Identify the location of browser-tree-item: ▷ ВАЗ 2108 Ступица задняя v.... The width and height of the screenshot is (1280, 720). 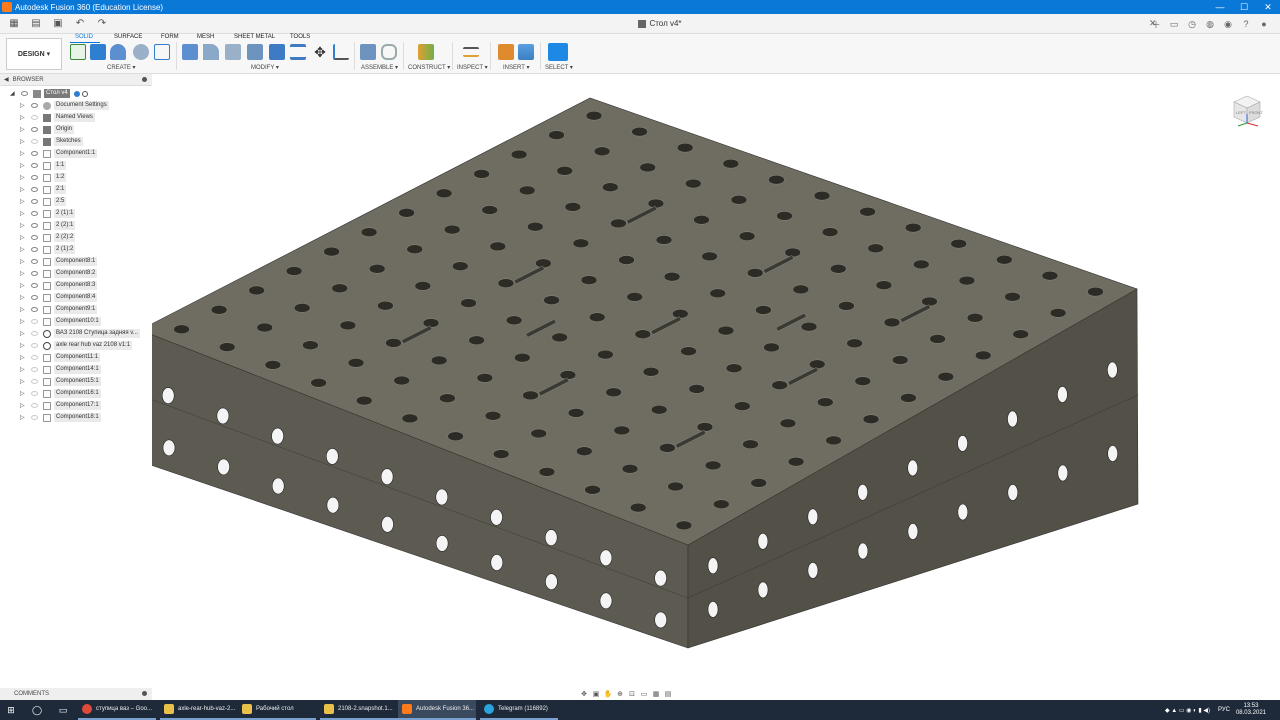
(76, 333).